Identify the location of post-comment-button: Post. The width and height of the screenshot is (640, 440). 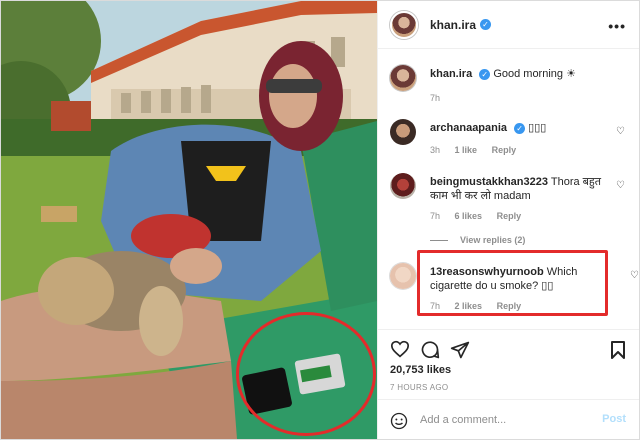
(614, 419).